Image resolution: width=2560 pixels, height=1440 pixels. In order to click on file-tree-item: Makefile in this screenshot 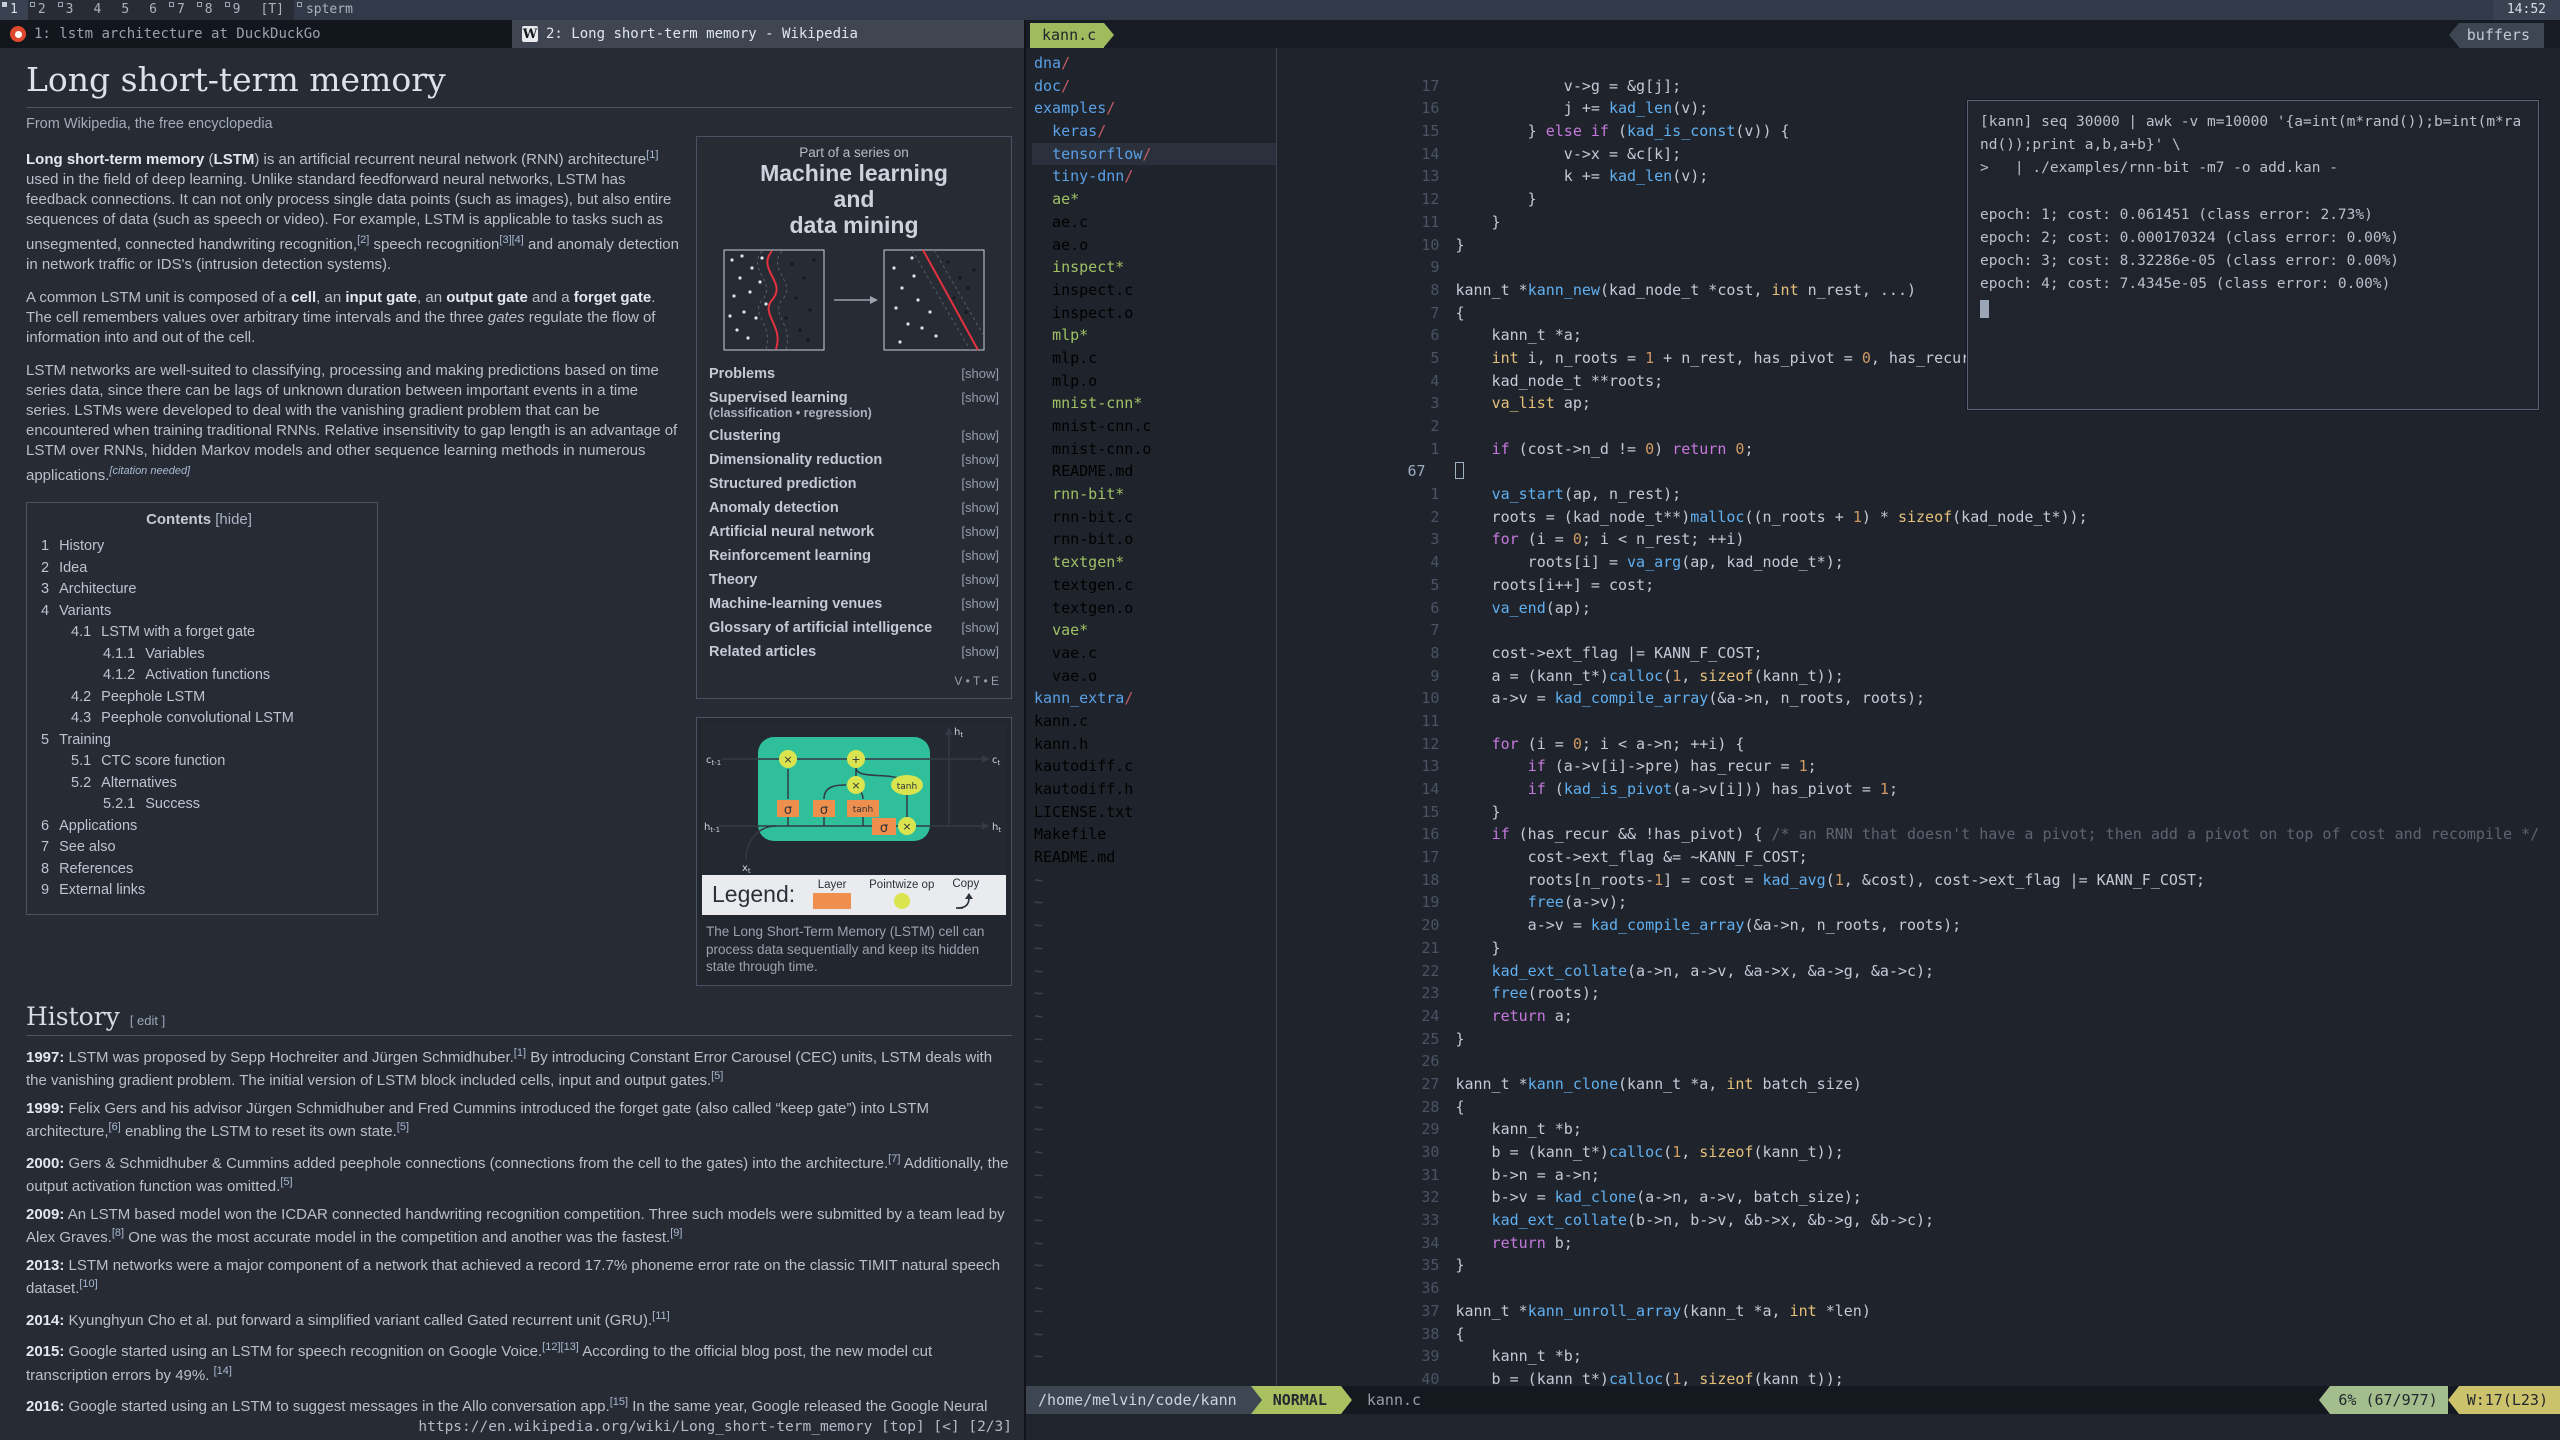, I will do `click(1154, 834)`.